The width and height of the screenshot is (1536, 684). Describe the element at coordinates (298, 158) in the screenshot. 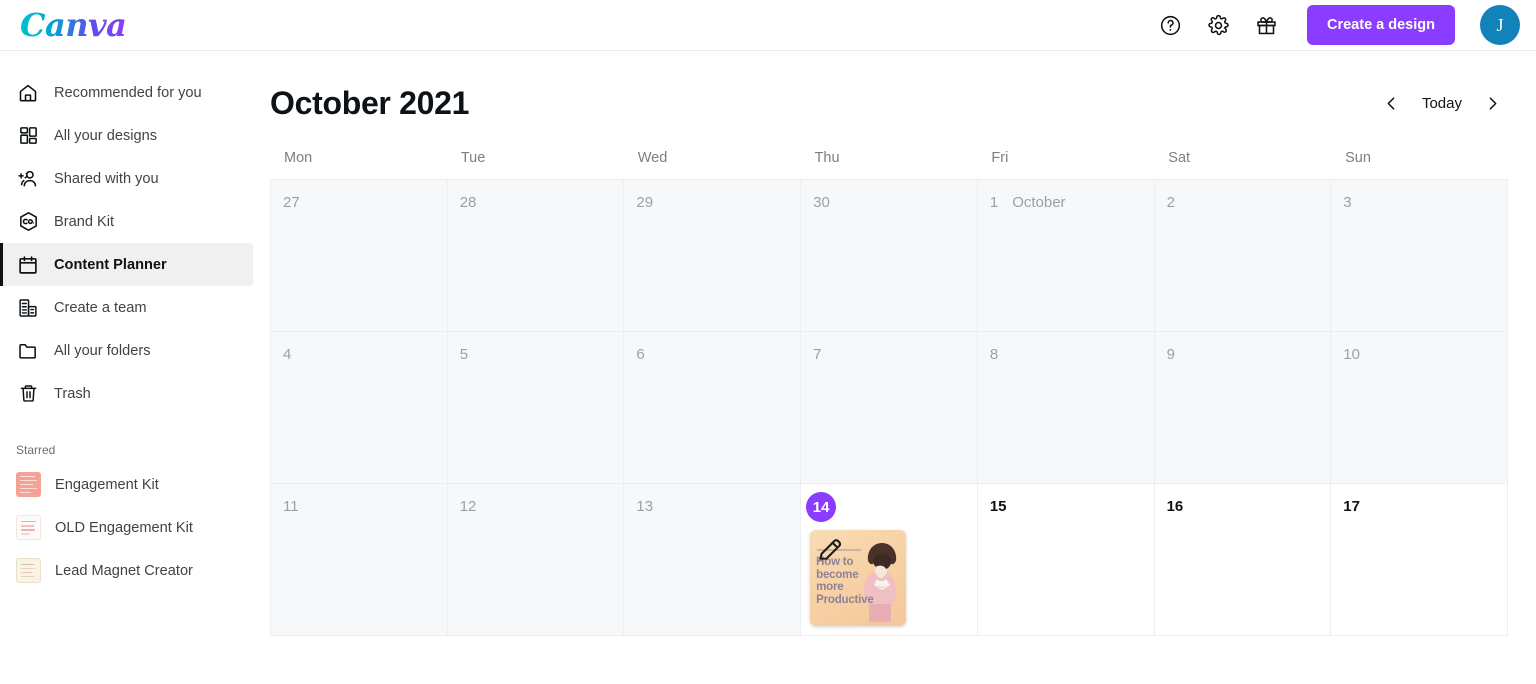

I see `weekday-label: Mon` at that location.